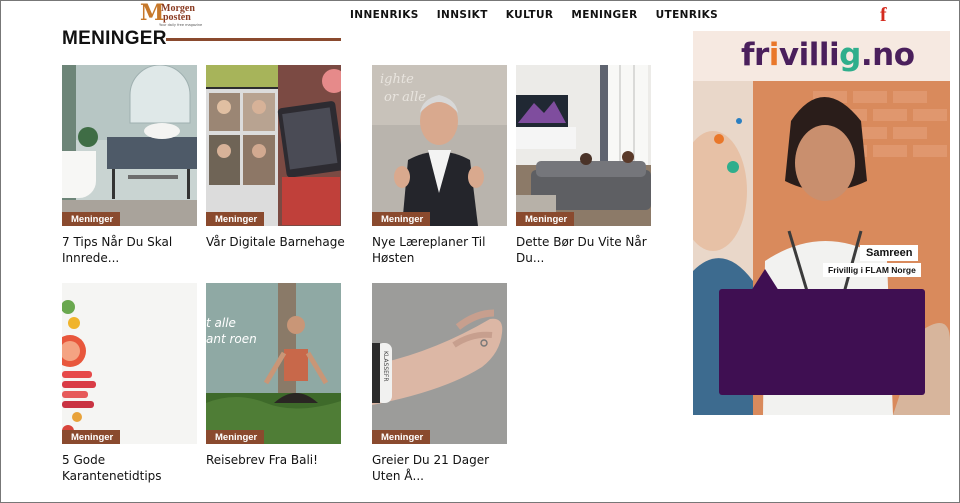 The width and height of the screenshot is (960, 503). Describe the element at coordinates (221, 323) in the screenshot. I see `yoga-text-1: t alle` at that location.